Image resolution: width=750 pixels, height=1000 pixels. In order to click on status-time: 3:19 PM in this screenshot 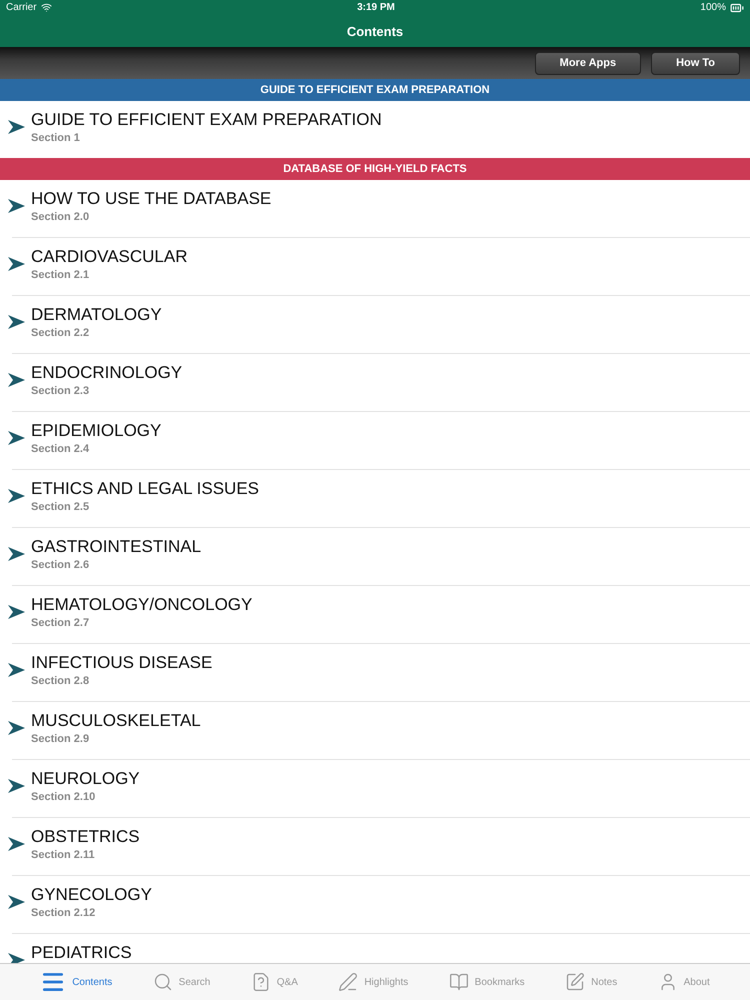, I will do `click(376, 7)`.